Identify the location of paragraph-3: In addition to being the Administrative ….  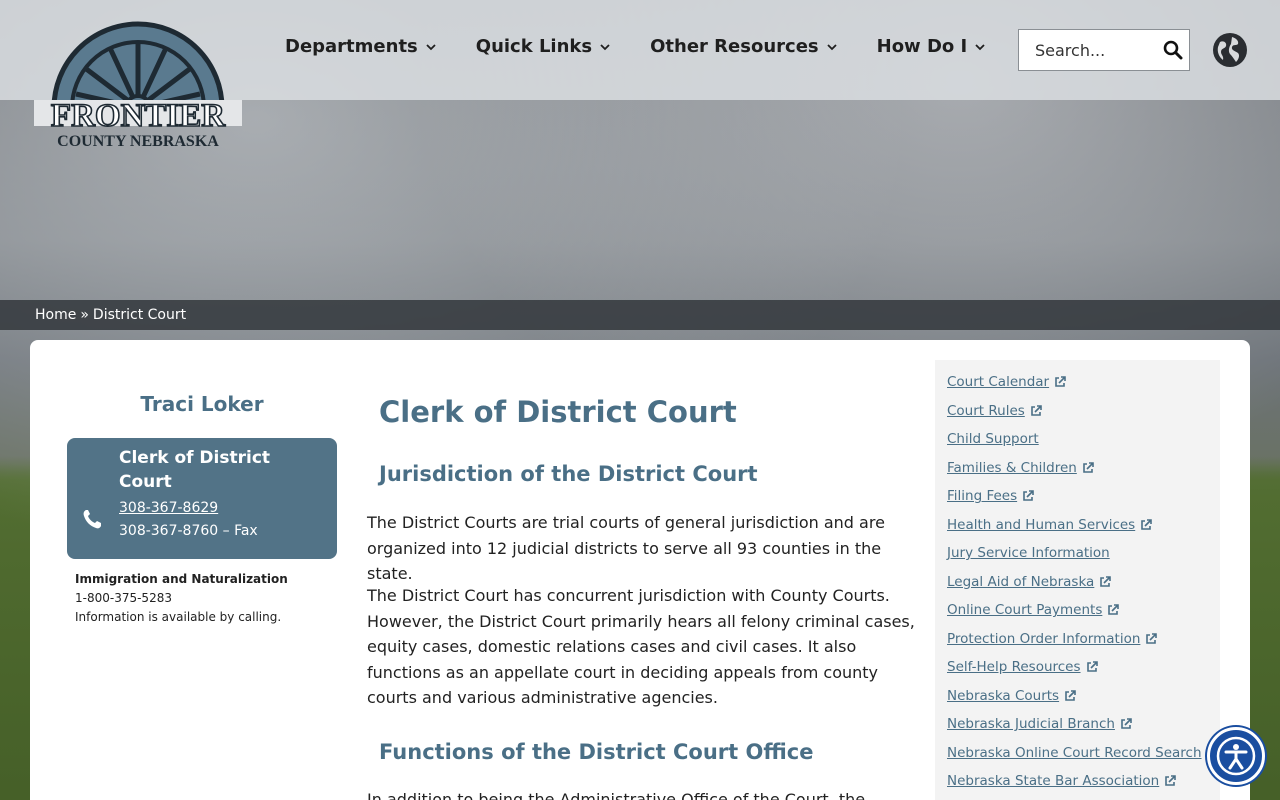
(616, 795).